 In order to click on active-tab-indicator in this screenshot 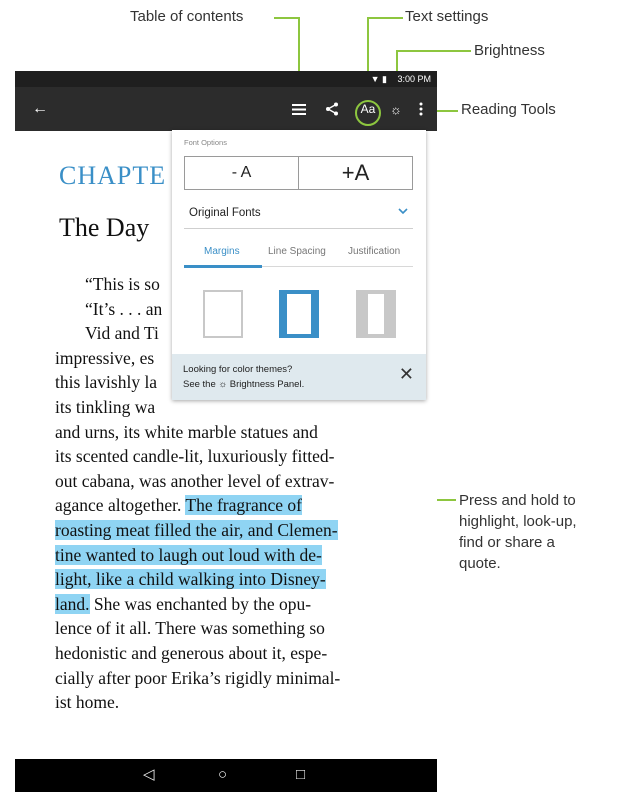, I will do `click(223, 266)`.